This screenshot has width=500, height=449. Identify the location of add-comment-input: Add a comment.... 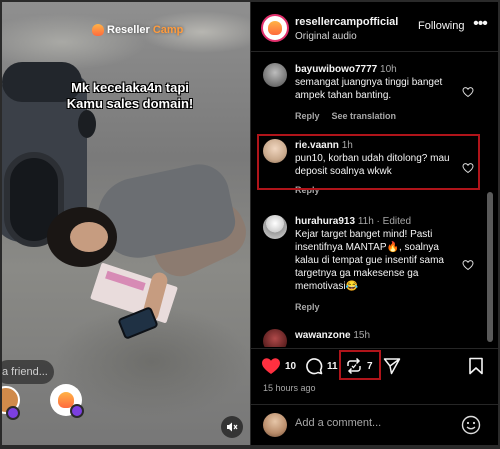
(338, 423).